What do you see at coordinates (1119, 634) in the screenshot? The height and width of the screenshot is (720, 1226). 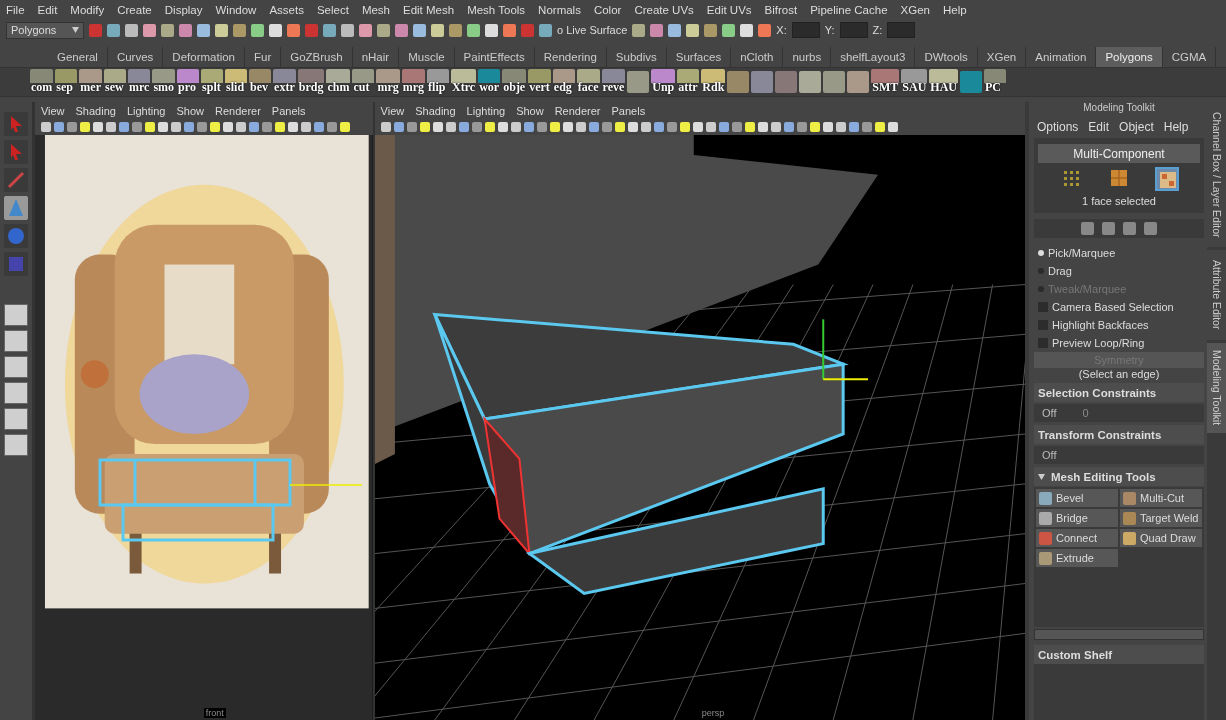 I see `scrollbar` at bounding box center [1119, 634].